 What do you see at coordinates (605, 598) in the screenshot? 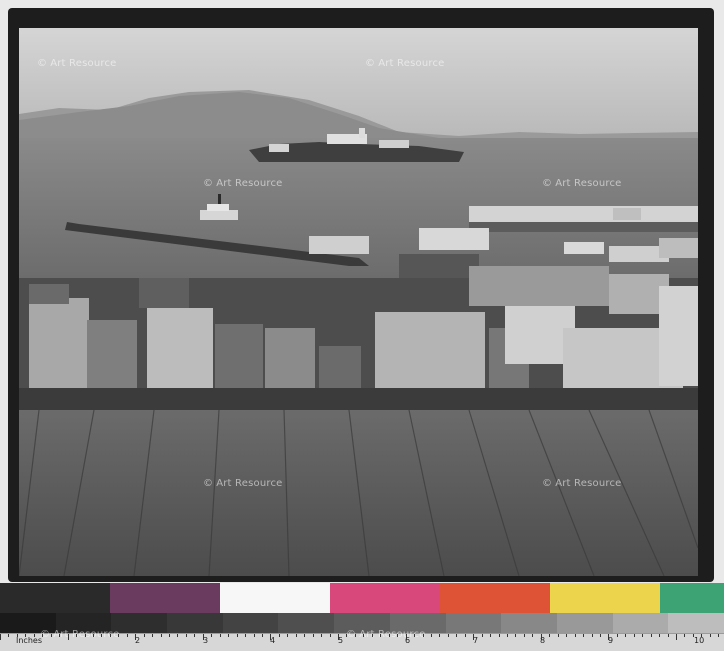
I see `yellow-patch` at bounding box center [605, 598].